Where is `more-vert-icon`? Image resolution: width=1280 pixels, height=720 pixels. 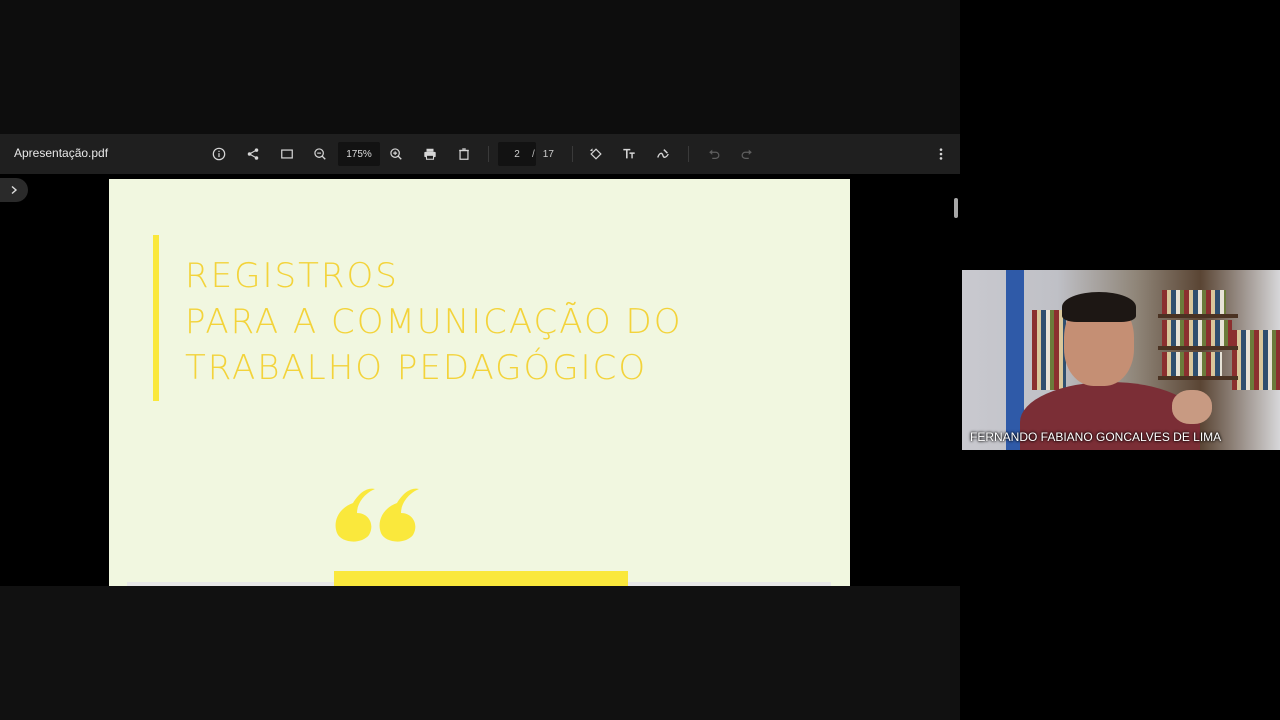 more-vert-icon is located at coordinates (941, 154).